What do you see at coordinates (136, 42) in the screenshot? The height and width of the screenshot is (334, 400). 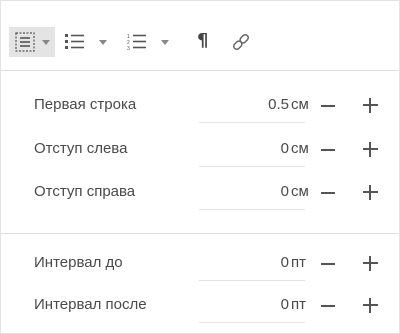 I see `numbered-list-icon: 1 2 3` at bounding box center [136, 42].